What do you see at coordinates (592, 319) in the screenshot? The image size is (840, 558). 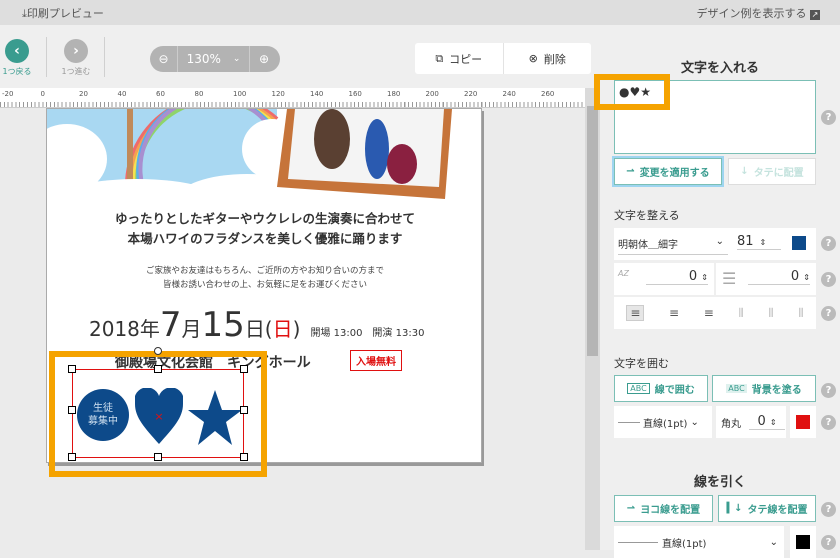 I see `vertical-scrollbar` at bounding box center [592, 319].